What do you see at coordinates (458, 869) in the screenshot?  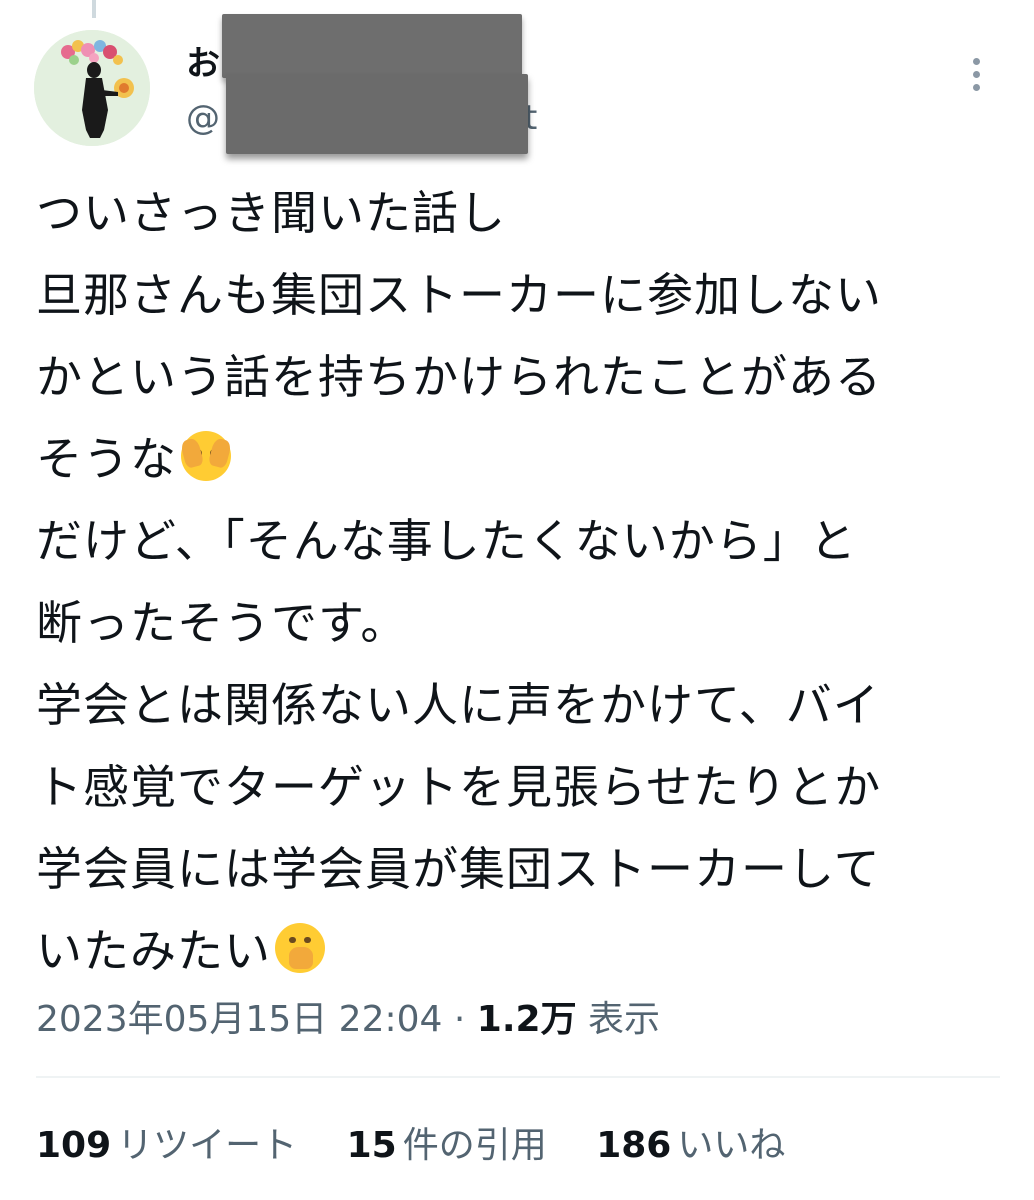 I see `tweet-line: 学会員には学会員が集団ストーカーして` at bounding box center [458, 869].